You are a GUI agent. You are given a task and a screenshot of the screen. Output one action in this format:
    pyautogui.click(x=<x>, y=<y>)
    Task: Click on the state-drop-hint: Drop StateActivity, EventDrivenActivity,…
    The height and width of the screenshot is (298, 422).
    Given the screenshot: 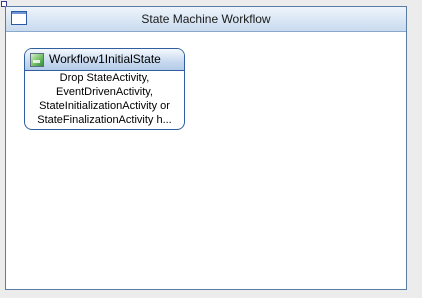 What is the action you would take?
    pyautogui.click(x=104, y=99)
    